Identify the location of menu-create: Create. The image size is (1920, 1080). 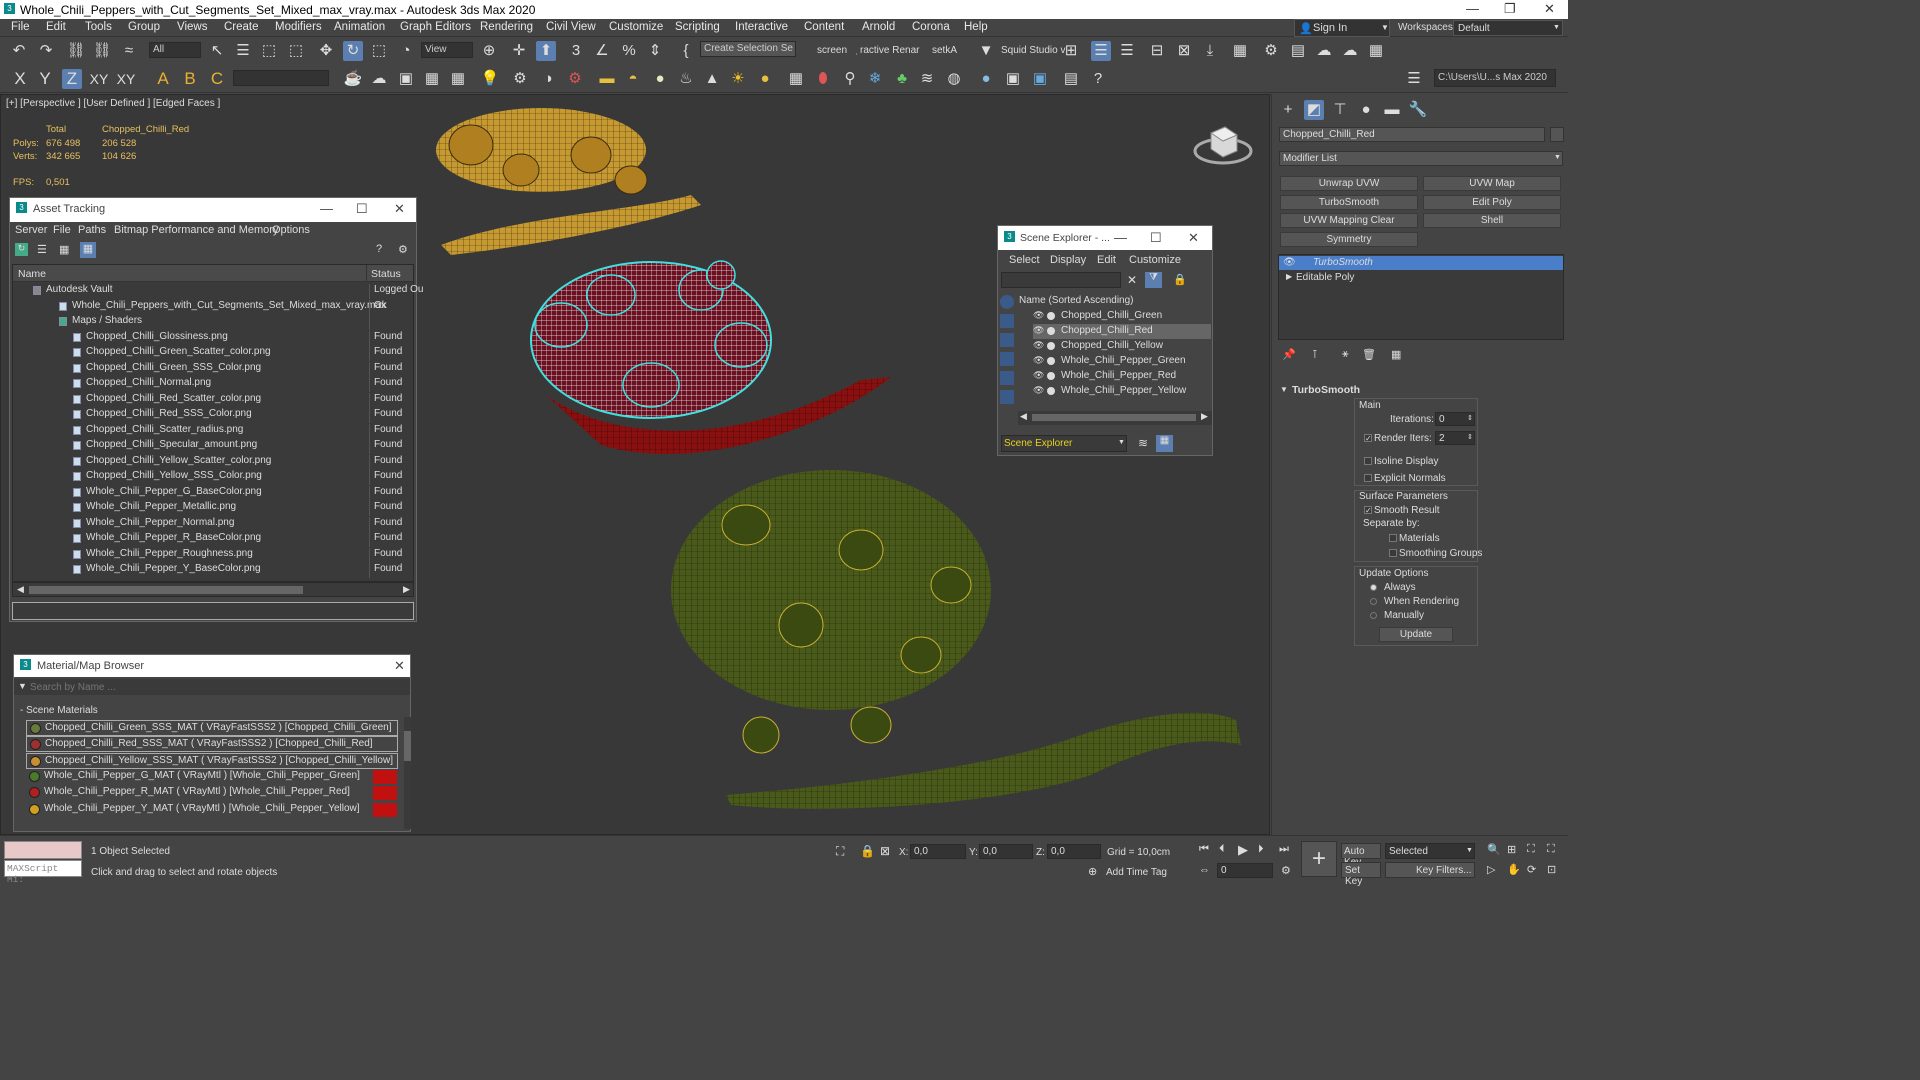
(241, 27).